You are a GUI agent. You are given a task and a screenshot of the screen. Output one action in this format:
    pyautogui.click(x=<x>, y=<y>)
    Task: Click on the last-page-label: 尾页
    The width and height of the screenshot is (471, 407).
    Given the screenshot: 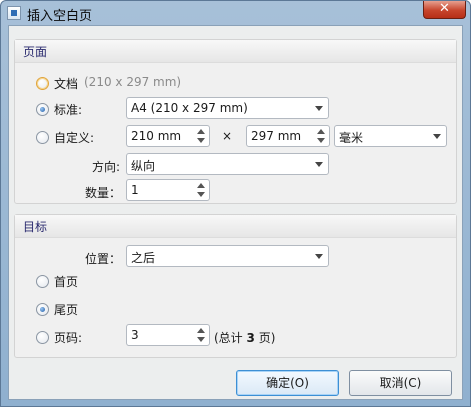 What is the action you would take?
    pyautogui.click(x=66, y=310)
    